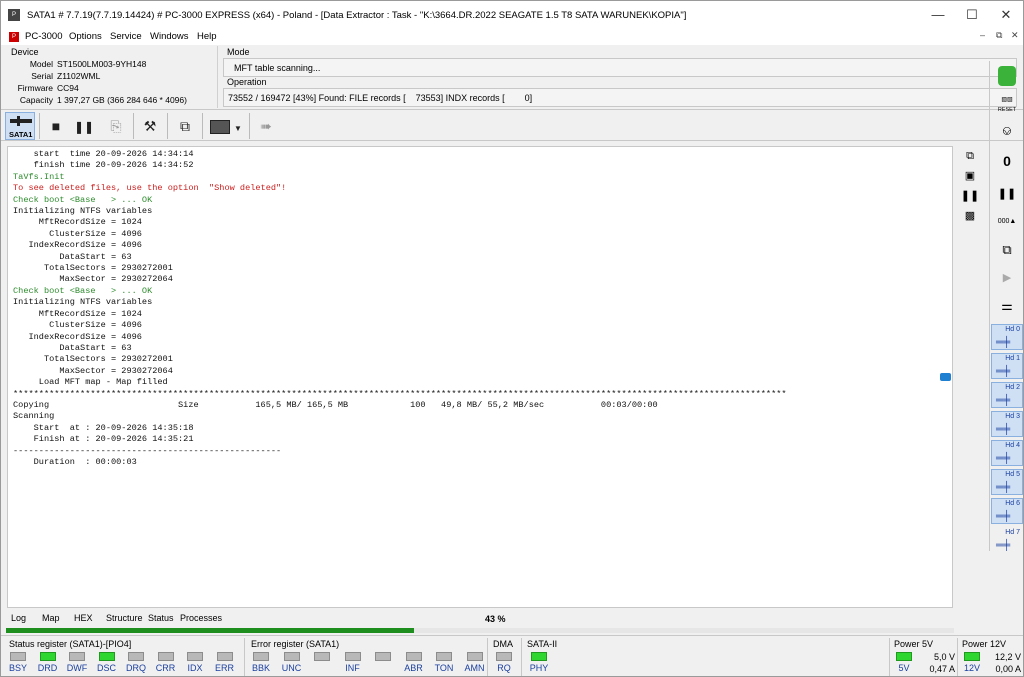 This screenshot has height=677, width=1024. I want to click on tab-status: Status, so click(161, 618).